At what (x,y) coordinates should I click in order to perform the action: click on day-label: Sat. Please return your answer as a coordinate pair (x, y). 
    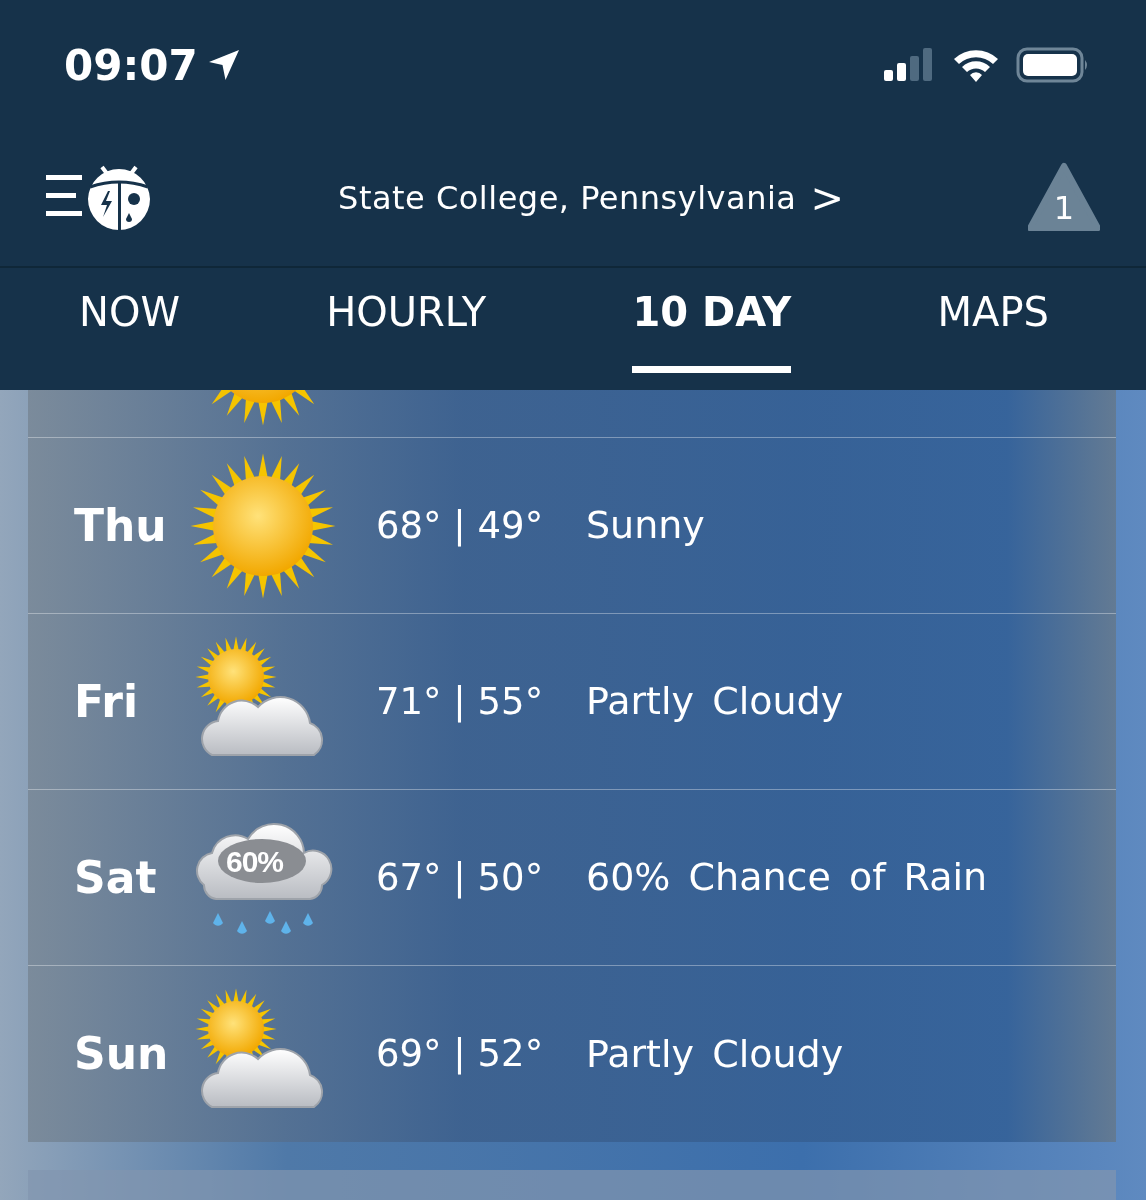
    Looking at the image, I should click on (116, 877).